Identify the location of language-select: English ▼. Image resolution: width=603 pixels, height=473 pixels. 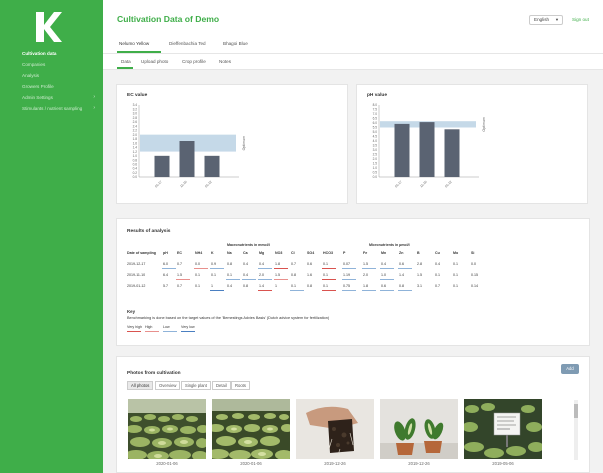
(546, 20).